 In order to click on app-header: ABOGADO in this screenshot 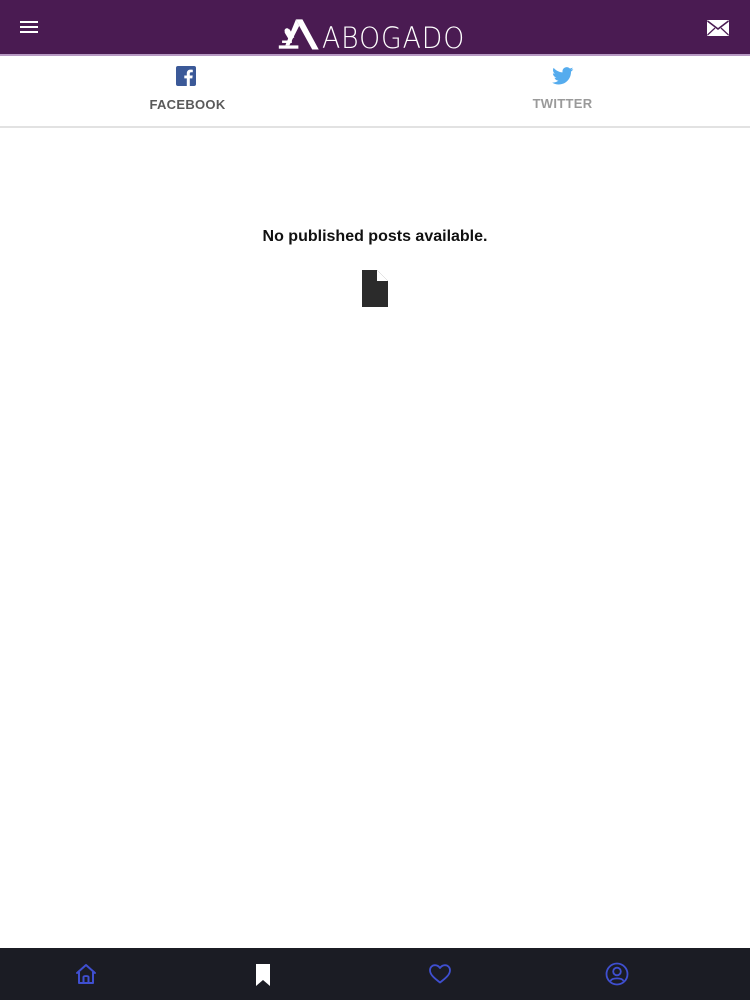, I will do `click(375, 28)`.